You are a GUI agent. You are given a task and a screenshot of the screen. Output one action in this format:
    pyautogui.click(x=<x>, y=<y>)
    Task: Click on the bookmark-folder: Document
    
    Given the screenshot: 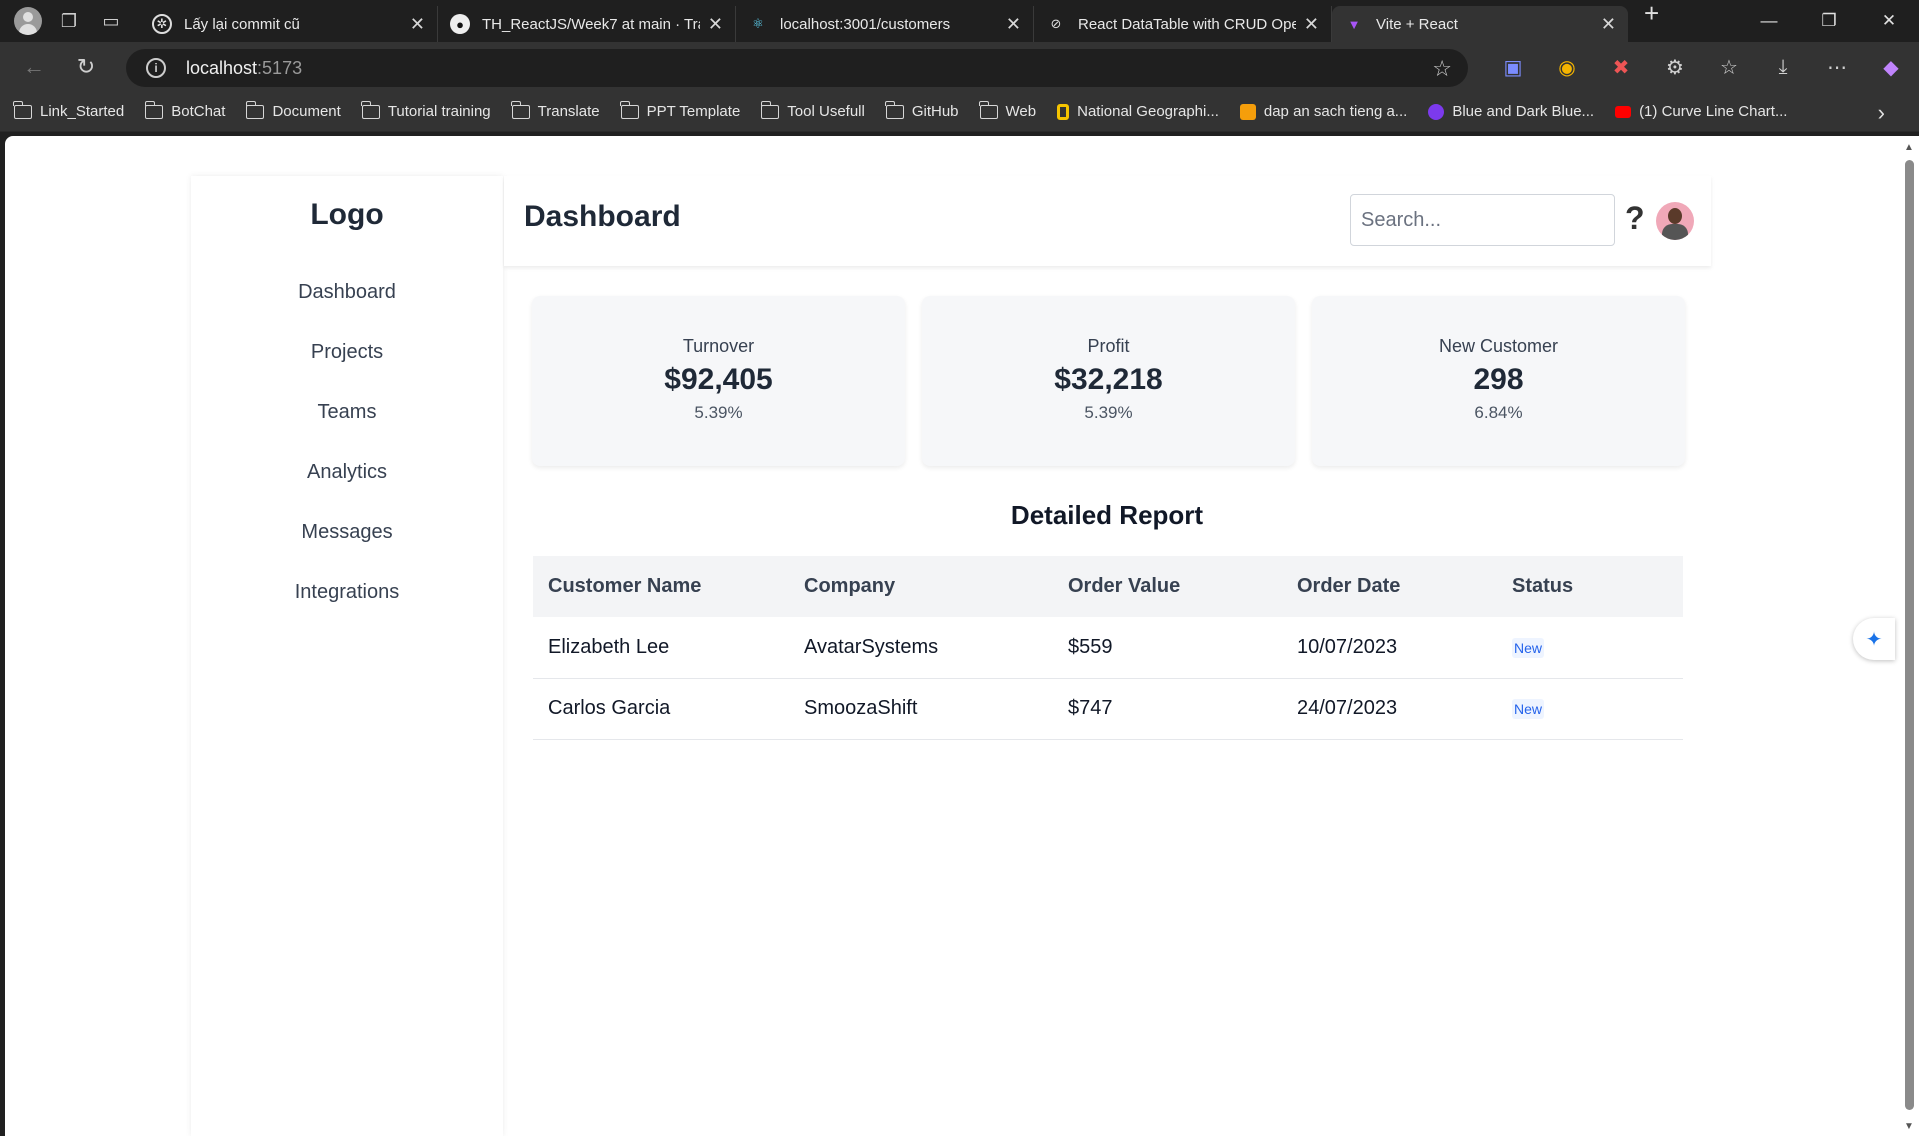 What is the action you would take?
    pyautogui.click(x=293, y=110)
    